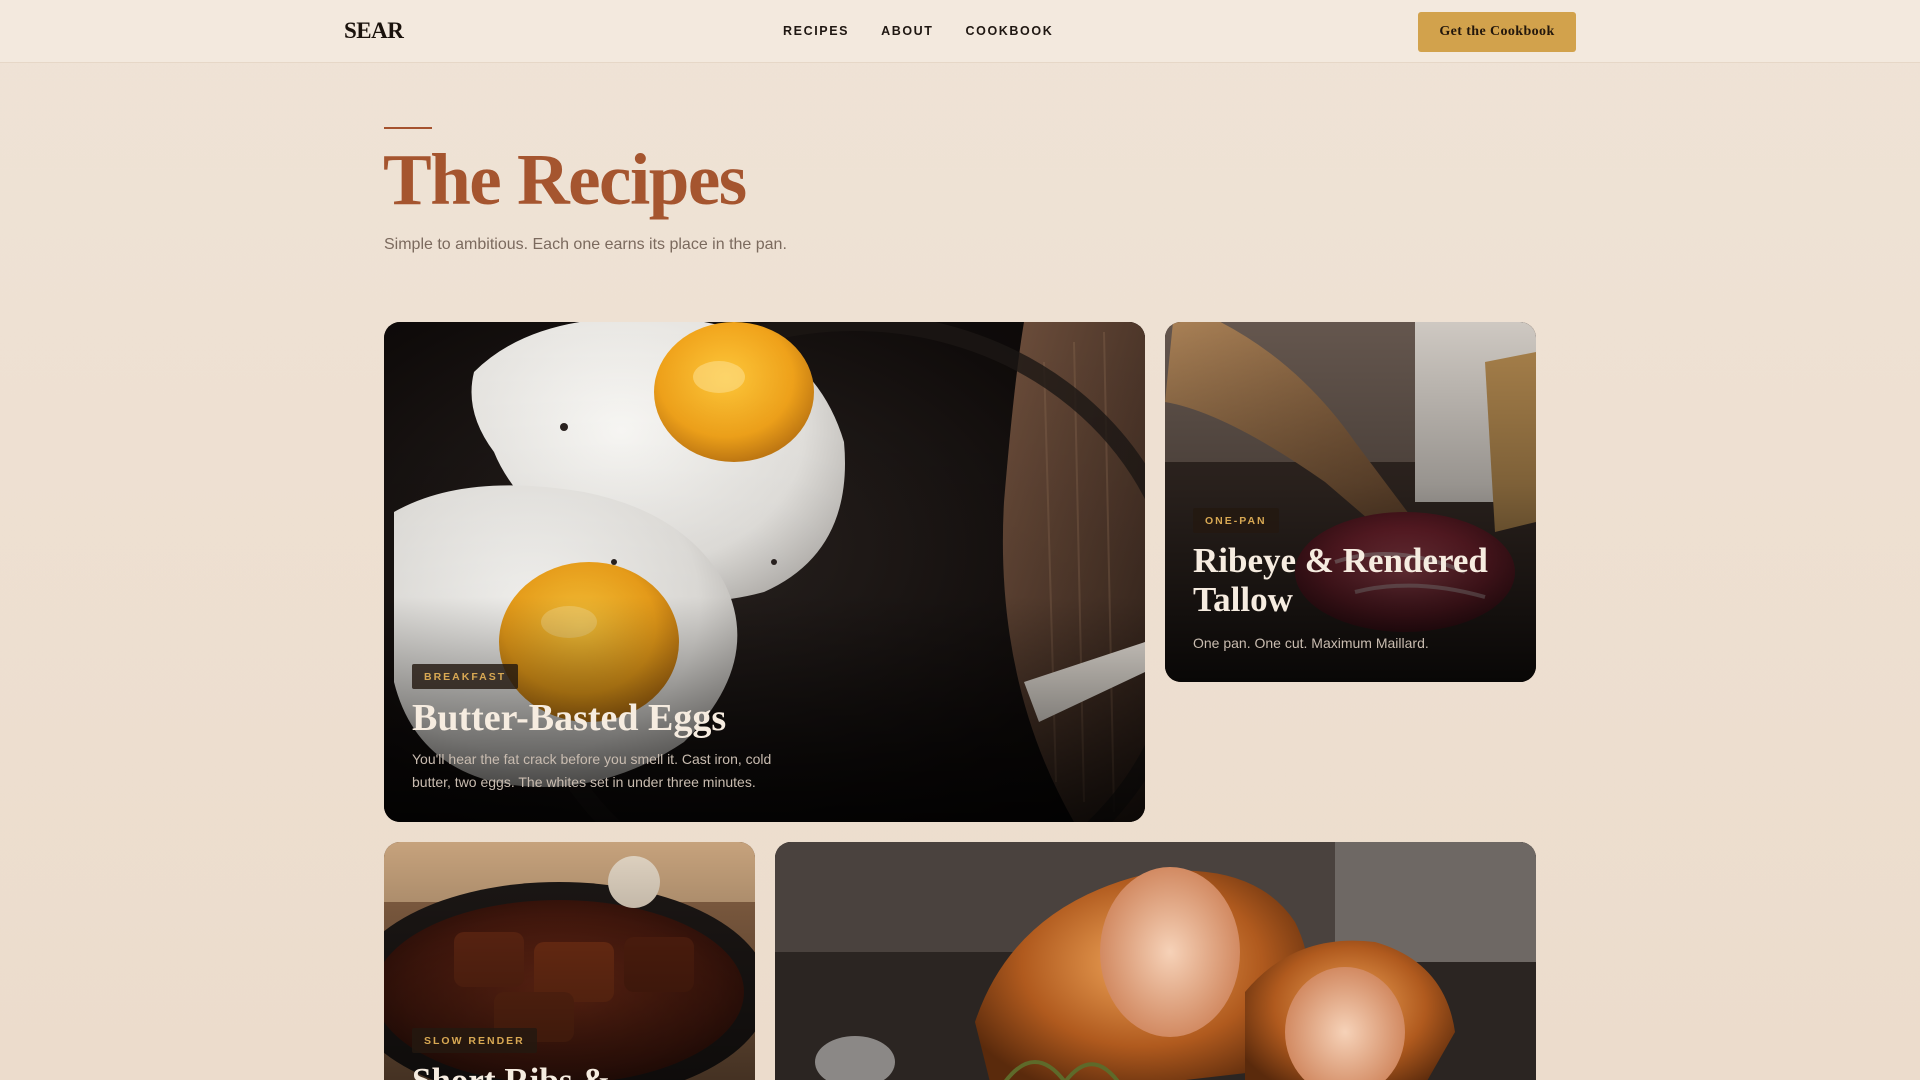  What do you see at coordinates (1497, 32) in the screenshot?
I see `get-cookbook-button: Get the Cookbook` at bounding box center [1497, 32].